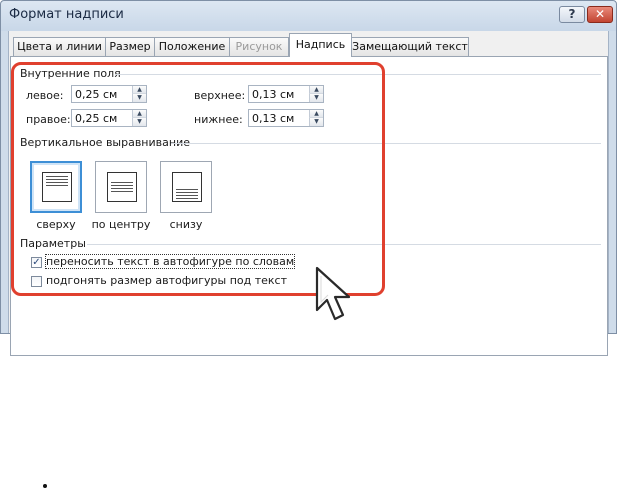 This screenshot has width=617, height=494. What do you see at coordinates (102, 94) in the screenshot?
I see `left-margin-input` at bounding box center [102, 94].